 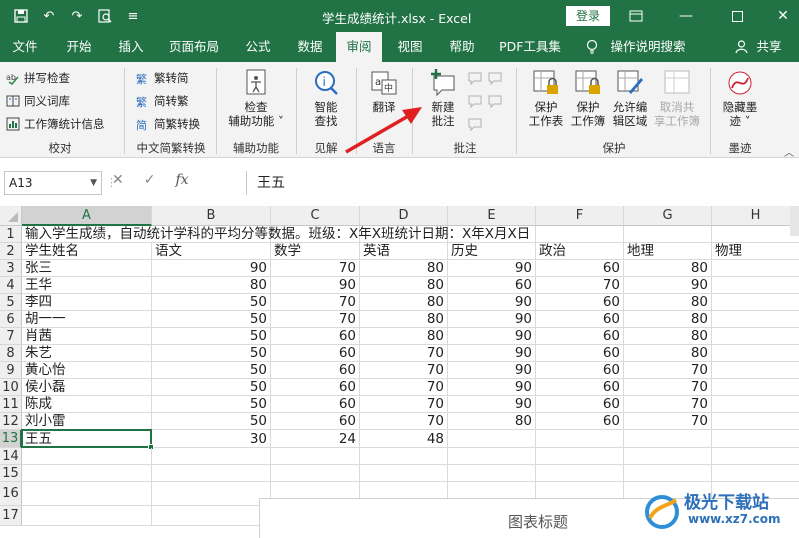 What do you see at coordinates (211, 302) in the screenshot?
I see `cell-b5: 50` at bounding box center [211, 302].